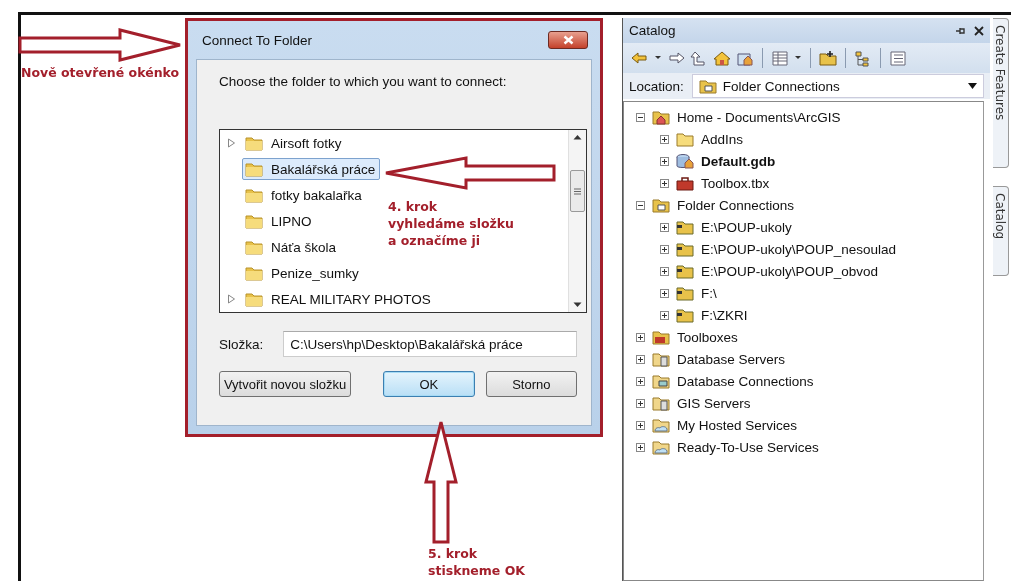 The image size is (1011, 581). Describe the element at coordinates (724, 315) in the screenshot. I see `tree-item: F:\ZKRI` at that location.